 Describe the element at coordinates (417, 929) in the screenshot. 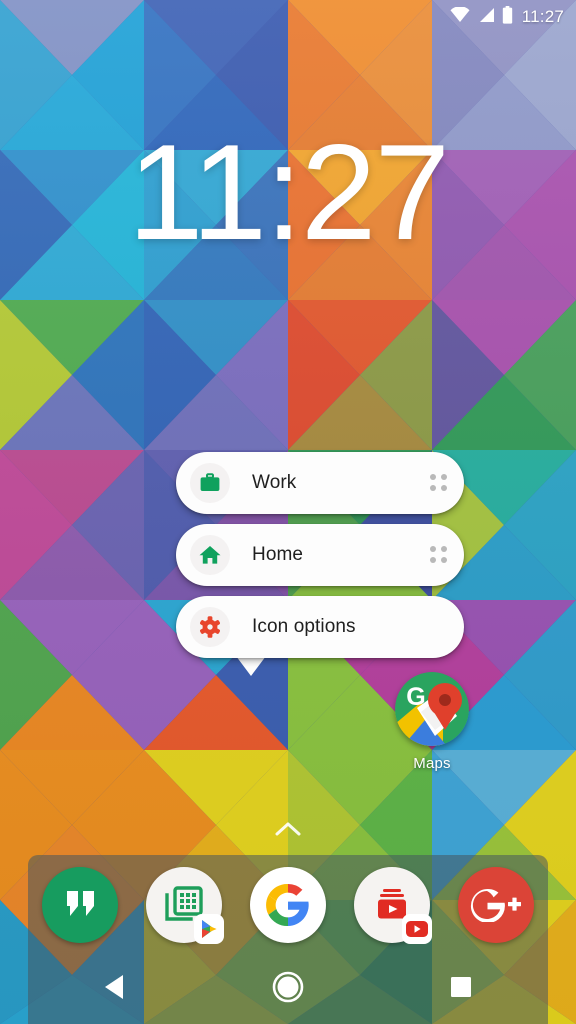

I see `youtube-icon` at that location.